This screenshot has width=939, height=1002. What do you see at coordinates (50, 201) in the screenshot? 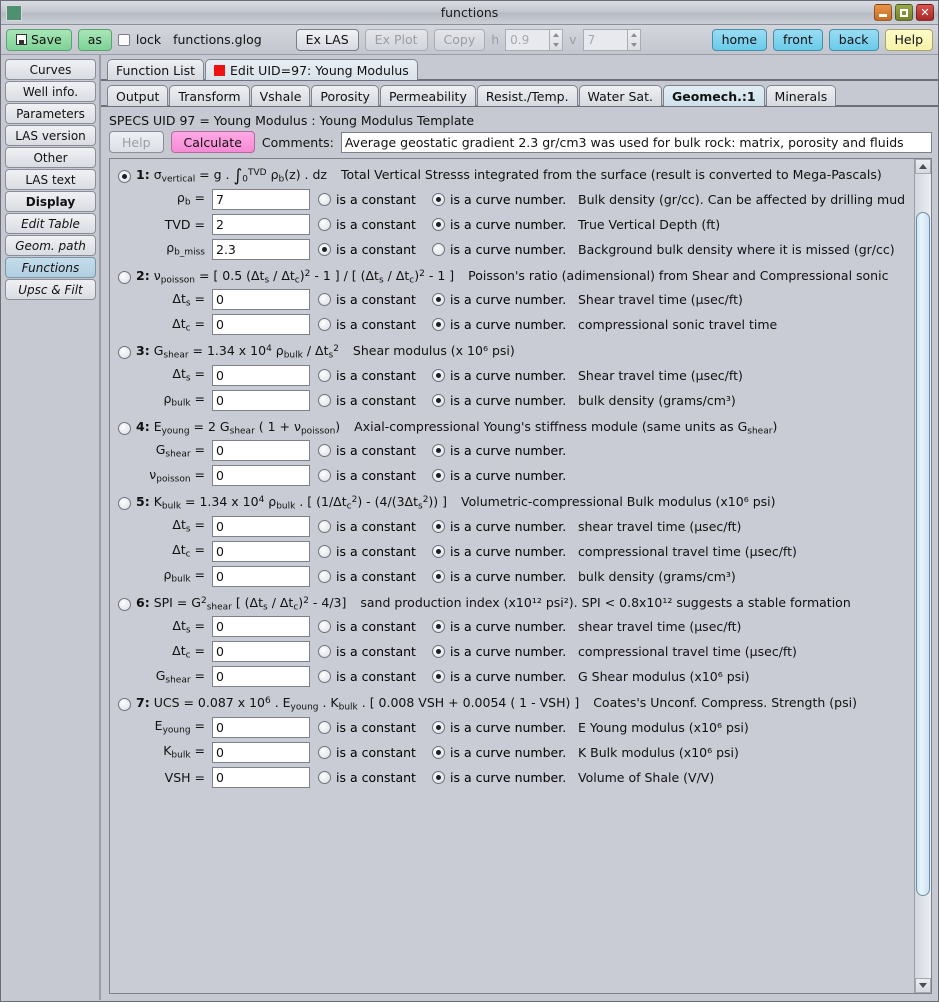
I see `sidebar-item-display: Display` at bounding box center [50, 201].